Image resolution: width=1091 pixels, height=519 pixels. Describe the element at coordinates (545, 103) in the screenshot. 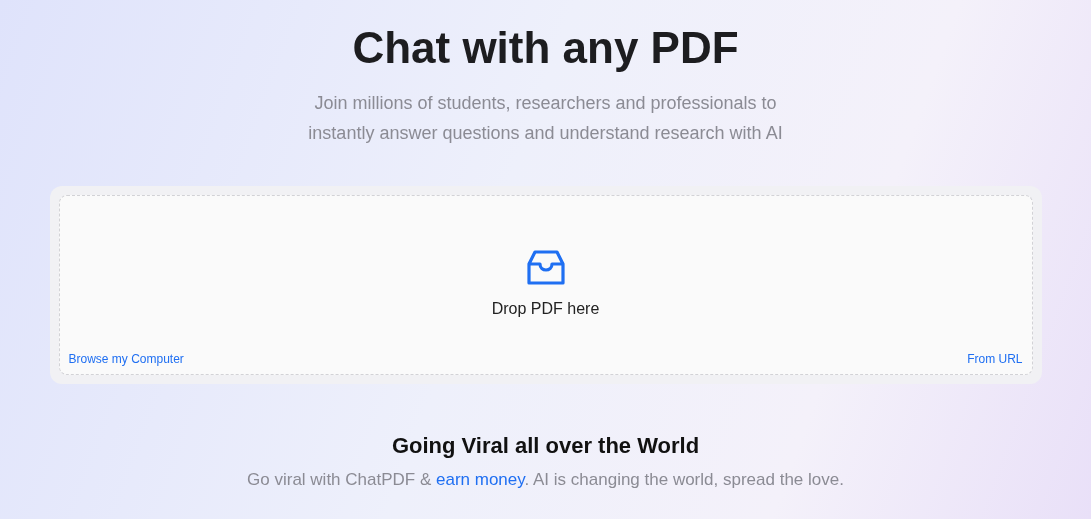

I see `subtitle-line: Join millions of students, researchers and professionals to` at that location.